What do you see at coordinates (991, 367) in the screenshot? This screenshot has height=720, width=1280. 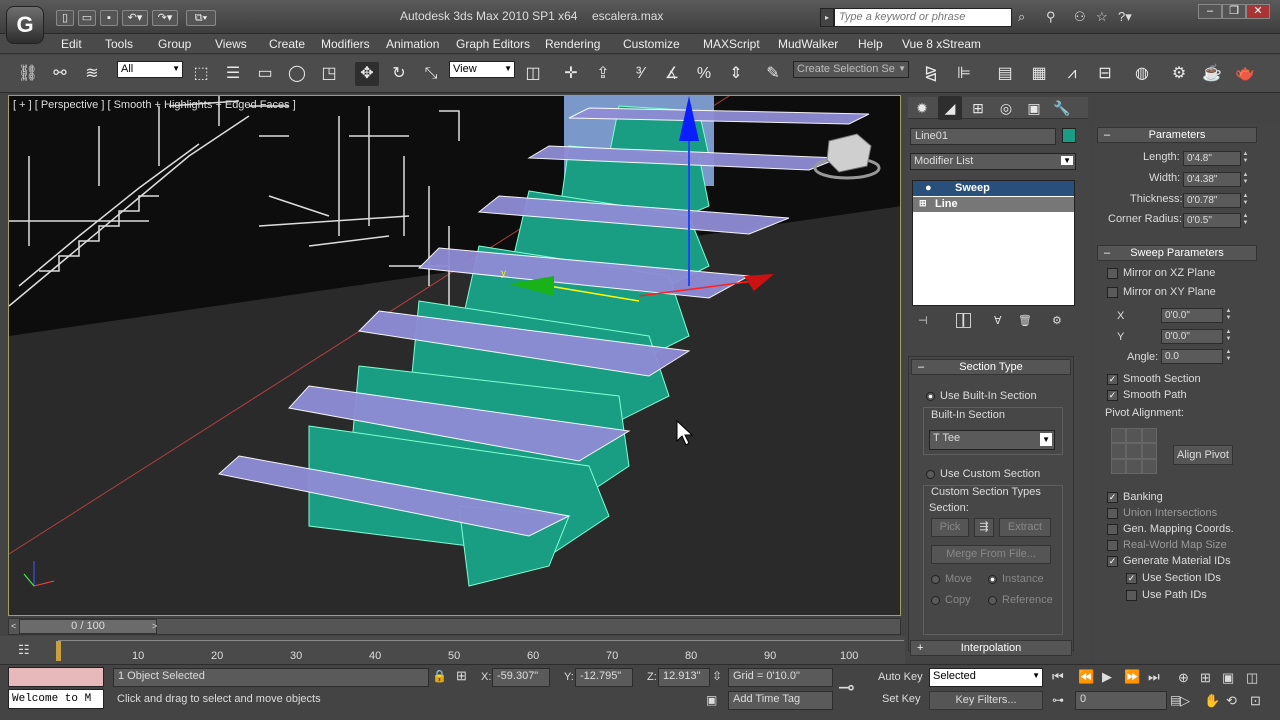 I see `section-type-header: – Section Type` at bounding box center [991, 367].